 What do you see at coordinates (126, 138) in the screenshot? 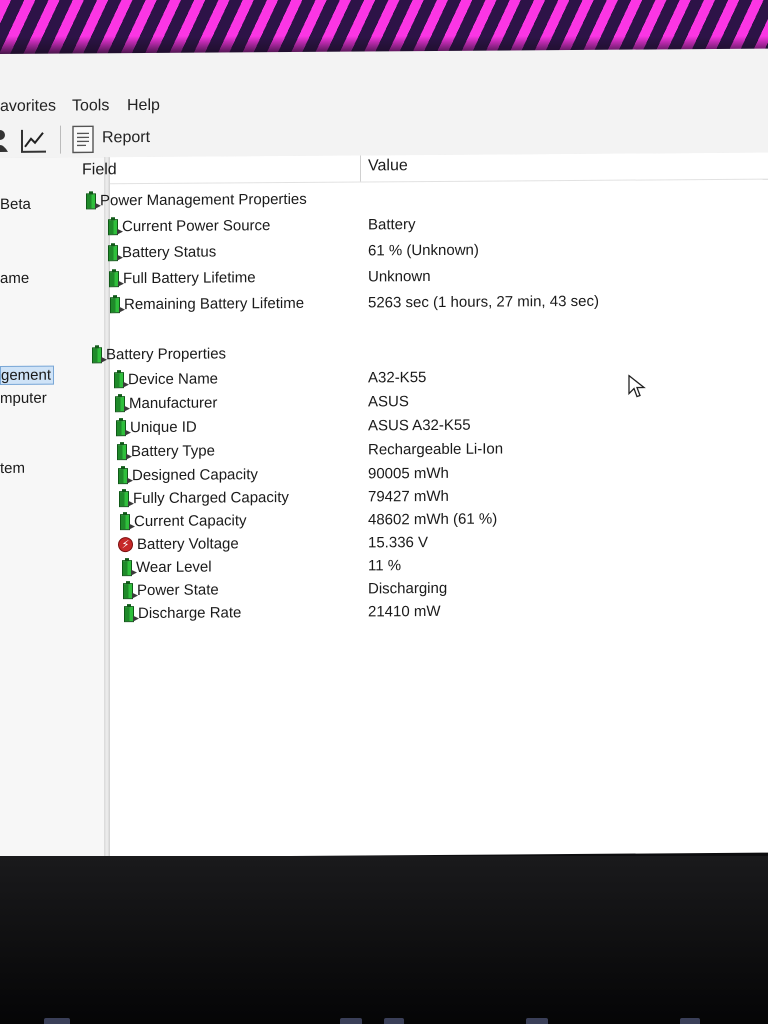
I see `report-button: Report` at bounding box center [126, 138].